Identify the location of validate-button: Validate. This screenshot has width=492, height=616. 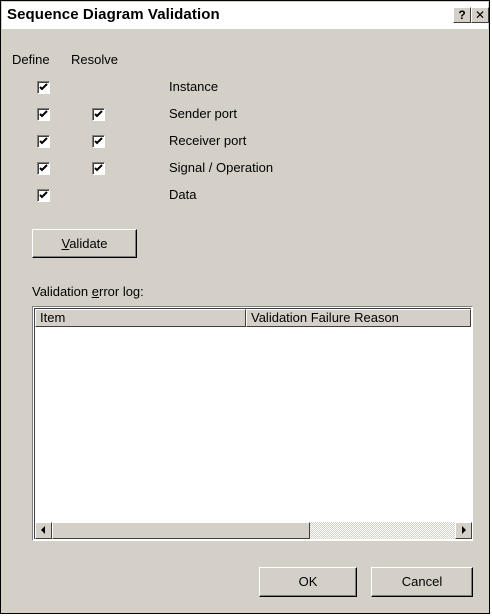
(84, 243).